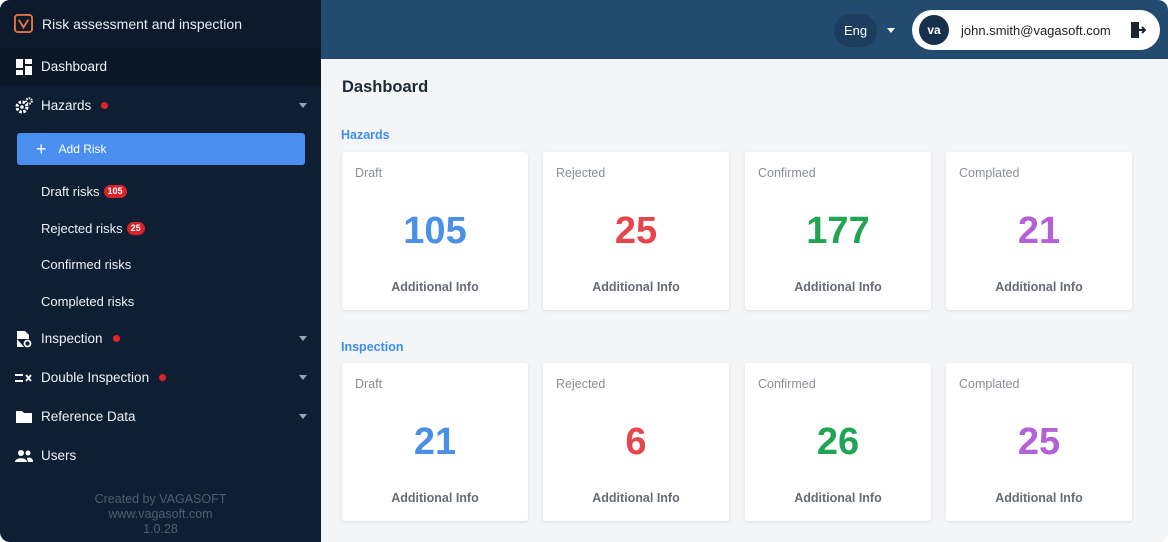  I want to click on sidebar-item-label: Hazards, so click(66, 105).